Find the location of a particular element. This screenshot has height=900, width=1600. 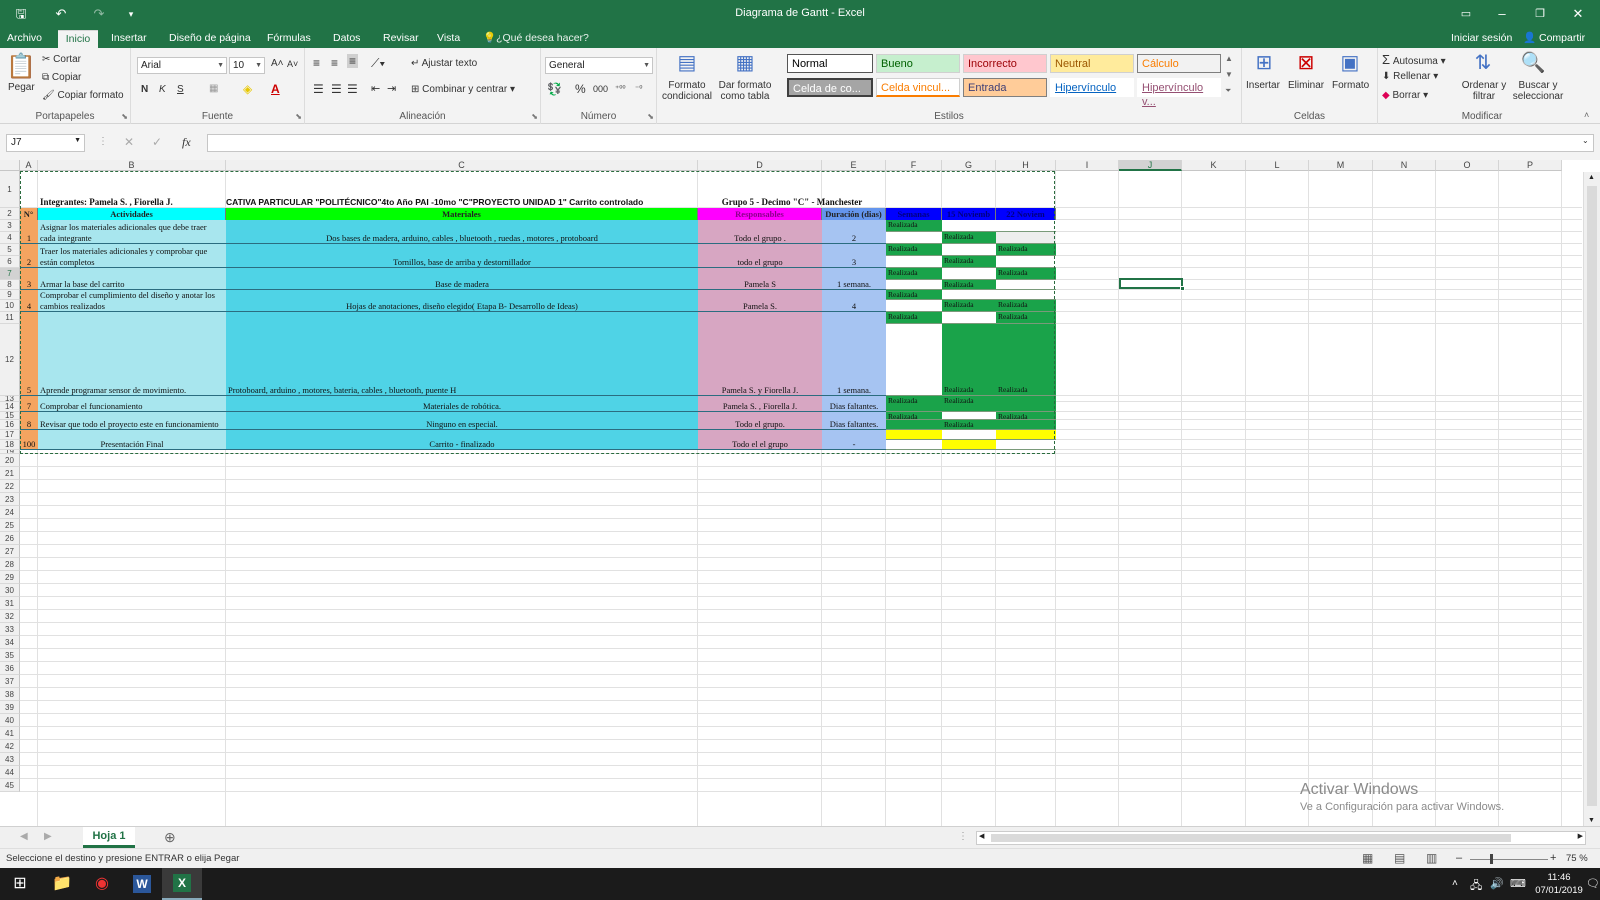

conditional-format-button: Formato condicional is located at coordinates (687, 91).